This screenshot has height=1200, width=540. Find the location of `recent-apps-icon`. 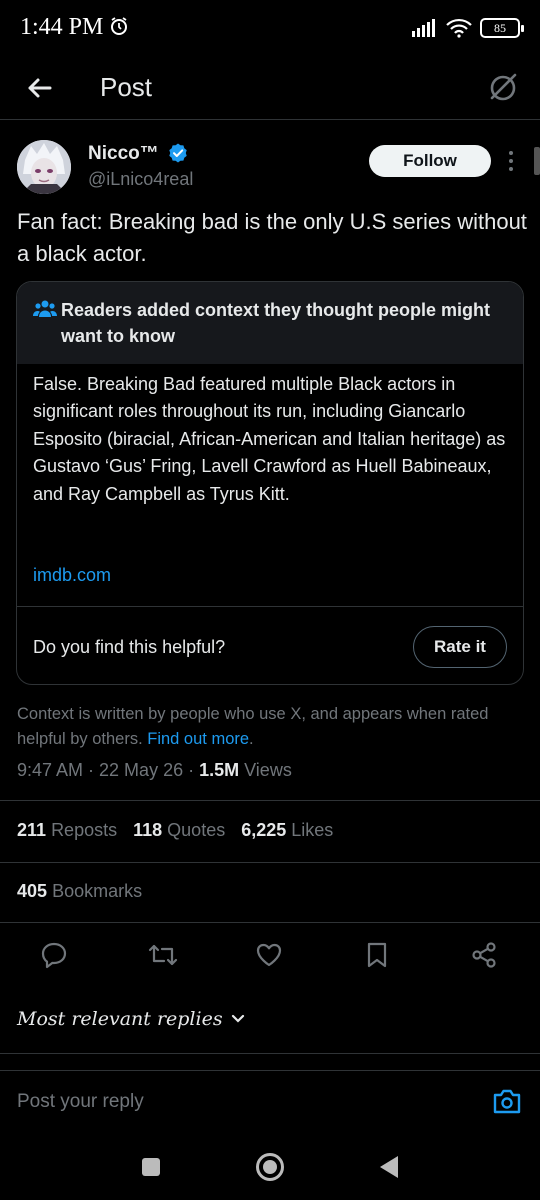

recent-apps-icon is located at coordinates (151, 1167).